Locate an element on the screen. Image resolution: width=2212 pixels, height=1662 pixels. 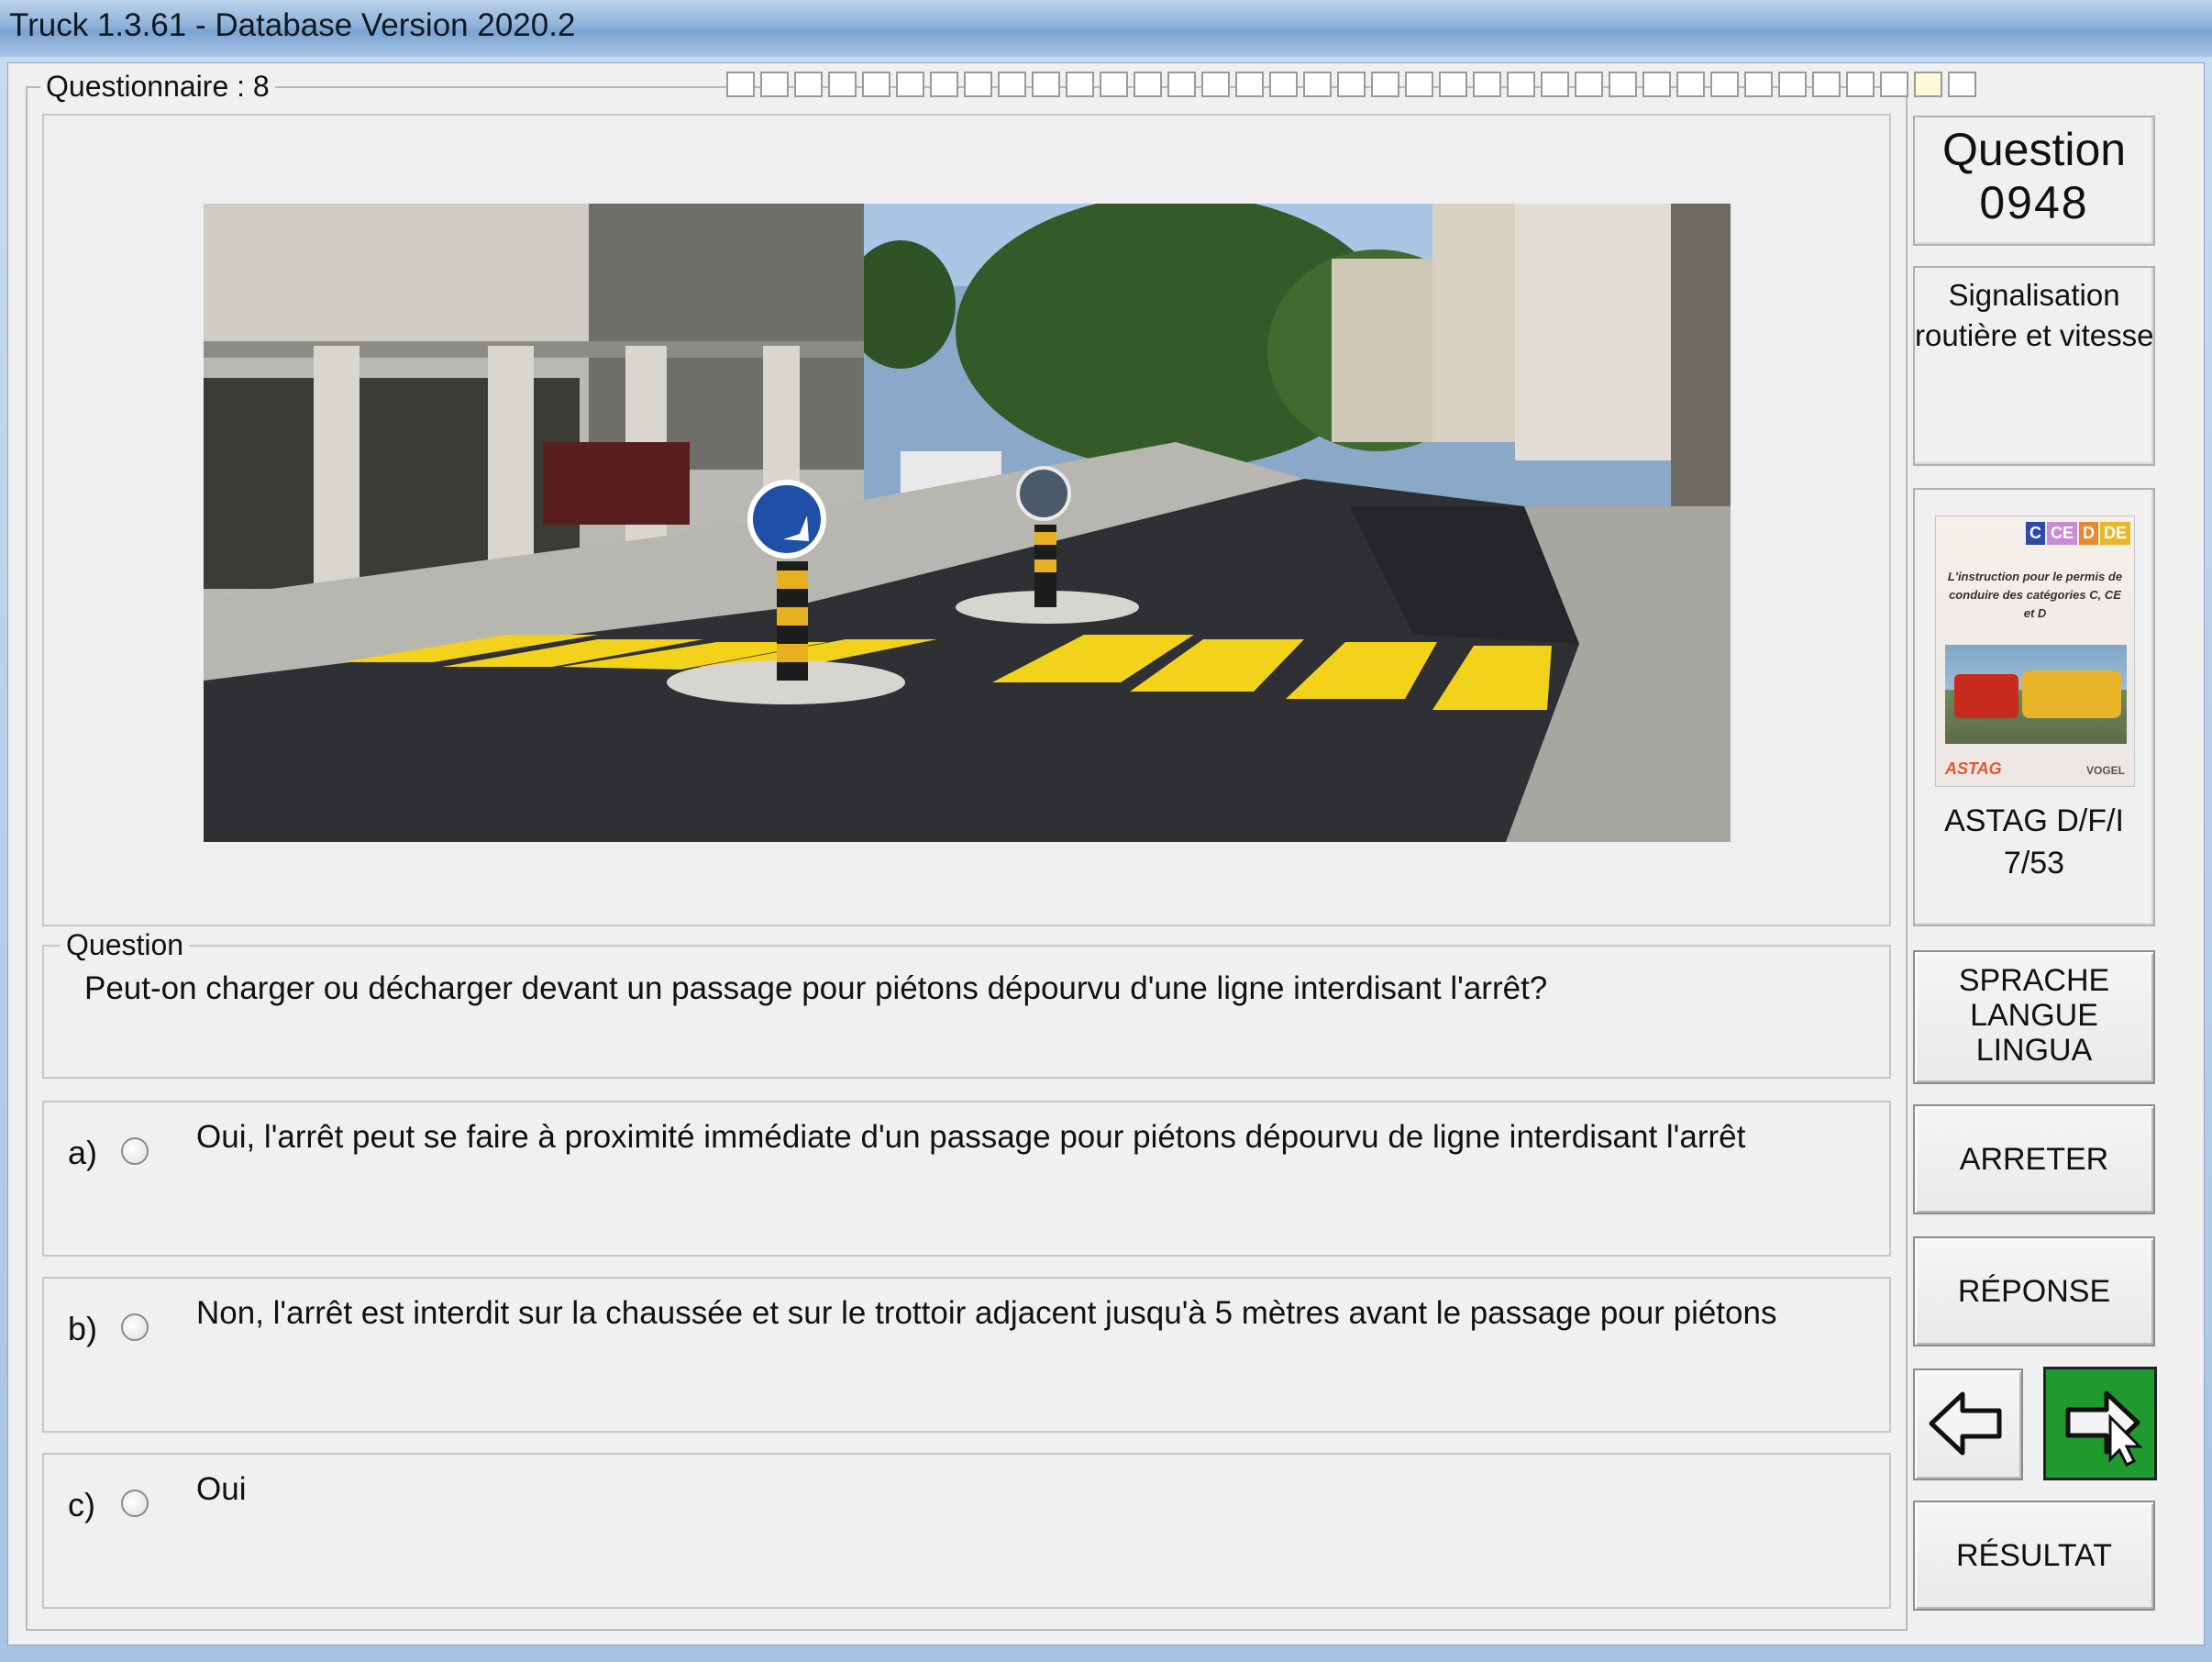
reference-caption: ASTAG D/F/I 7/53 is located at coordinates (2034, 842).